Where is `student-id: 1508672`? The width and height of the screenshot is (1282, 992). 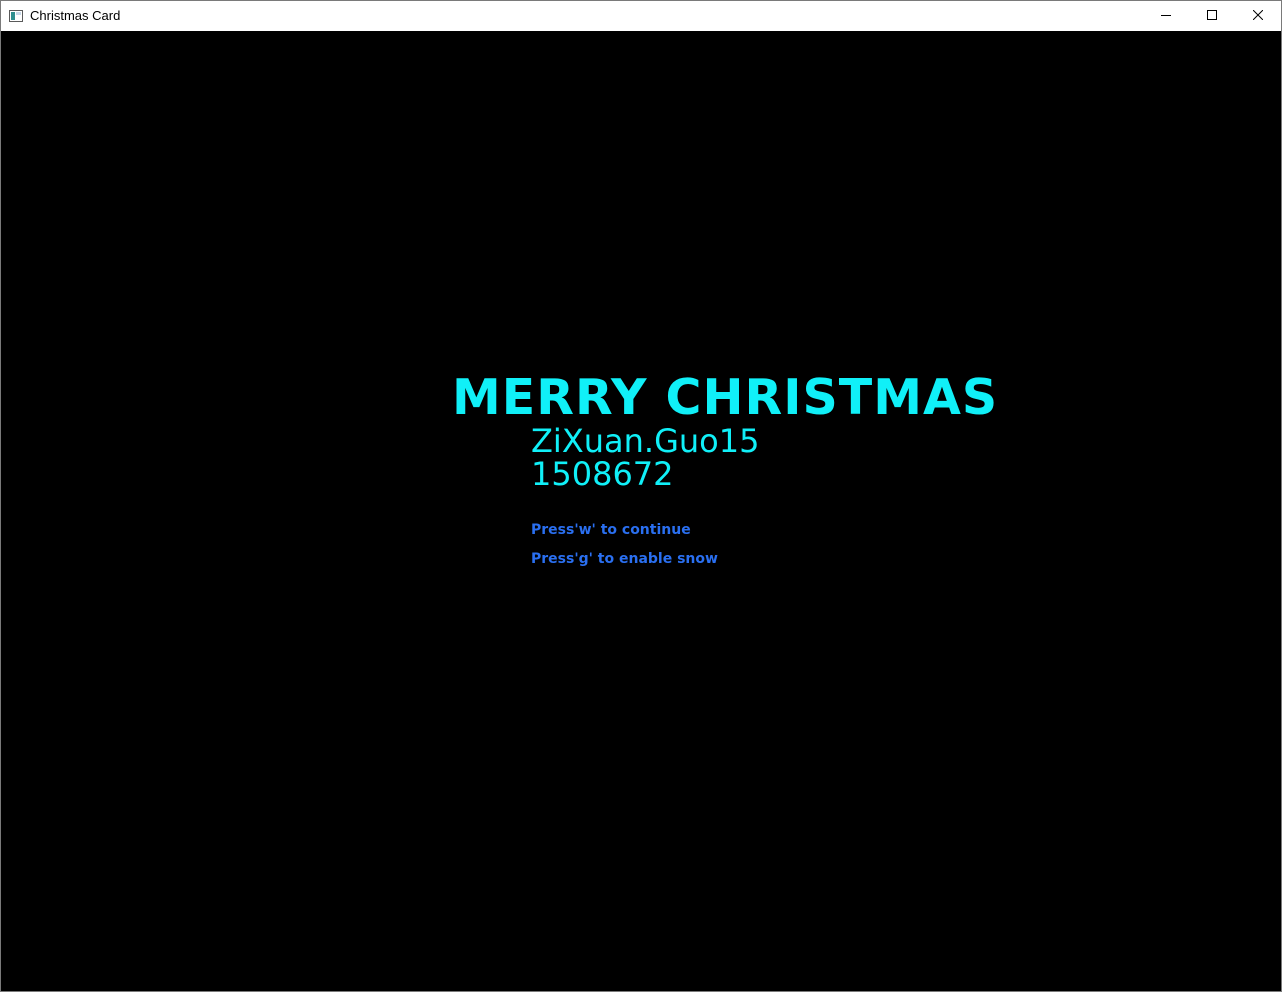 student-id: 1508672 is located at coordinates (602, 474).